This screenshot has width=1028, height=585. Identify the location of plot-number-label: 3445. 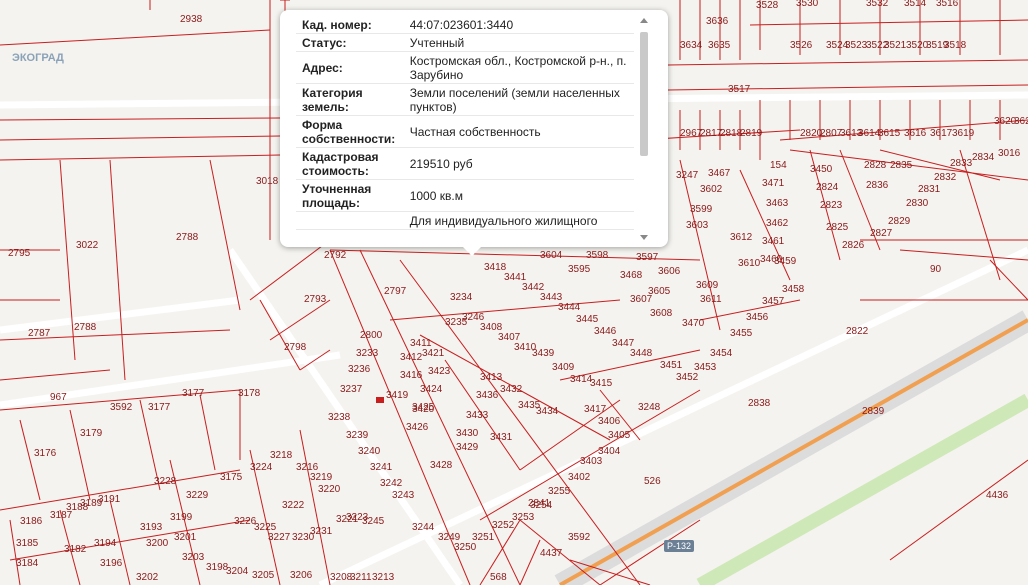
(587, 319).